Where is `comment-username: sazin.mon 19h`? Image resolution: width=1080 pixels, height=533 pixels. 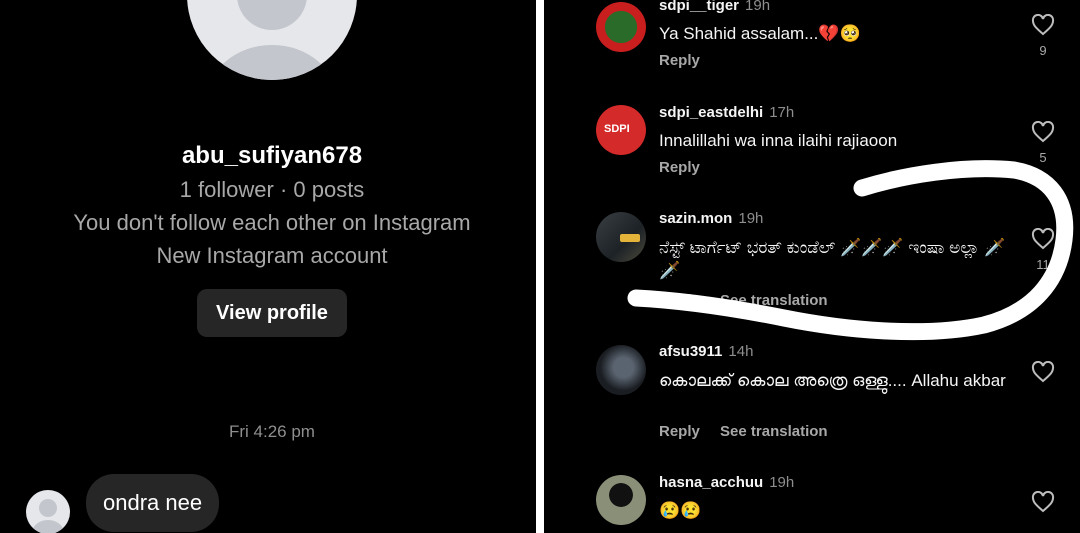
comment-username: sazin.mon 19h is located at coordinates (711, 218).